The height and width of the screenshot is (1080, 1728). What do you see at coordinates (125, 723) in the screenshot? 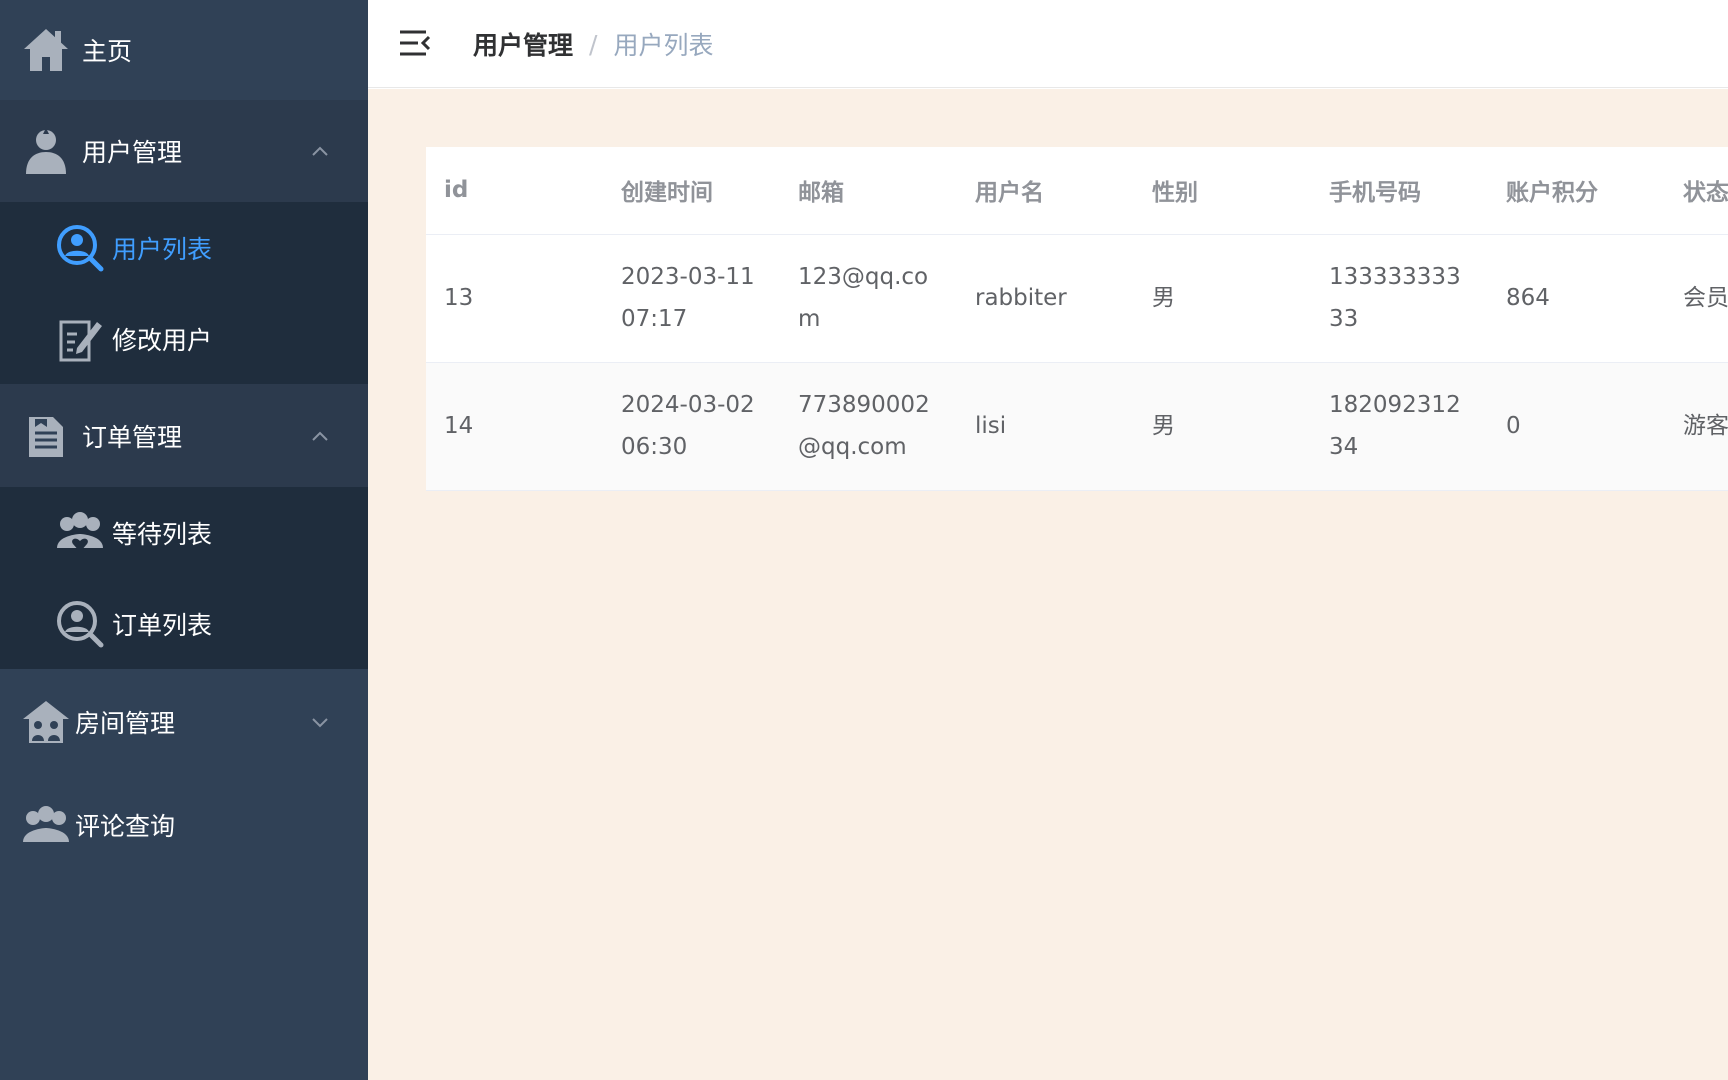
I see `menu-label-room-management: 房间管理` at bounding box center [125, 723].